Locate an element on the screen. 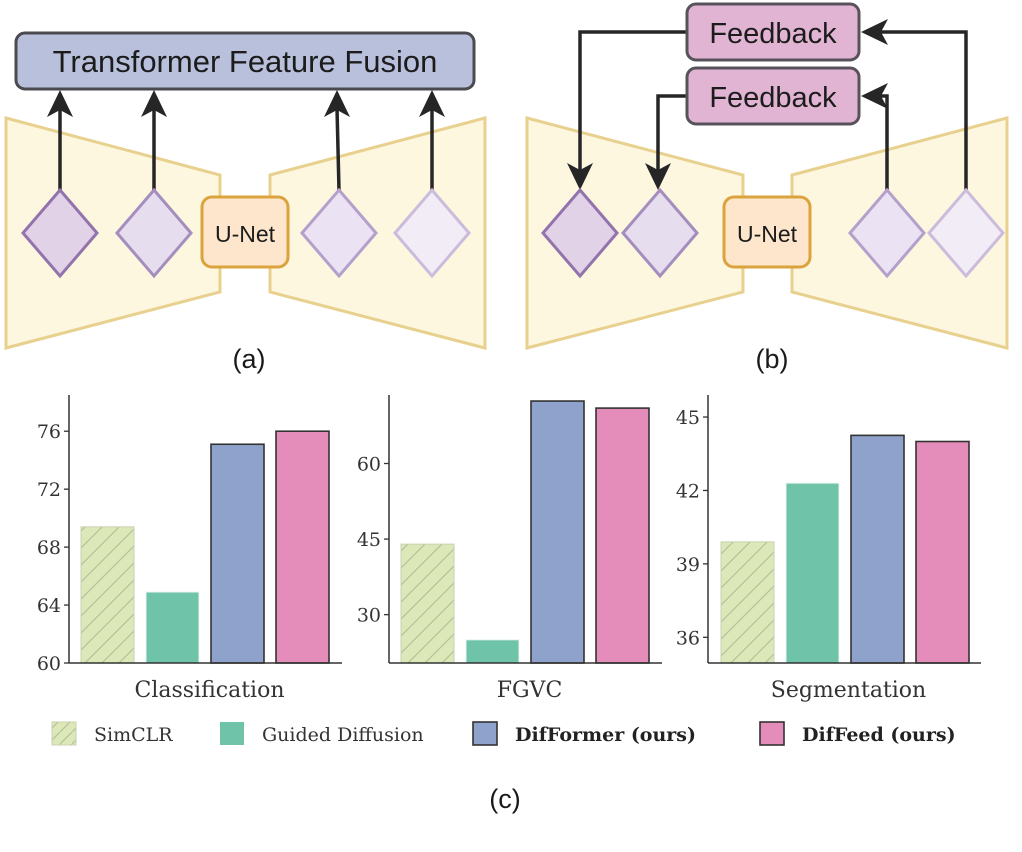 The image size is (1022, 852). arrow-line is located at coordinates (338, 149).